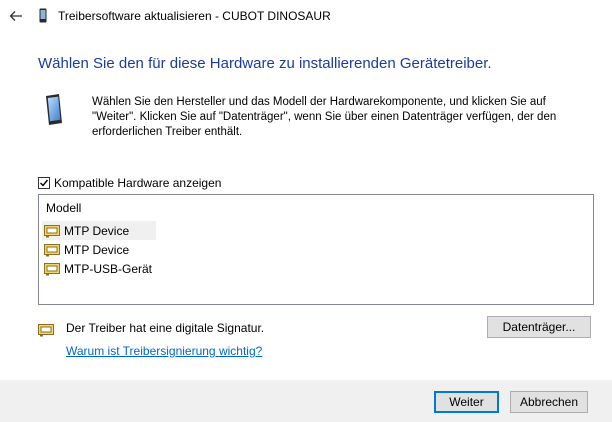 The height and width of the screenshot is (422, 612). What do you see at coordinates (466, 402) in the screenshot?
I see `next-button: Weiter` at bounding box center [466, 402].